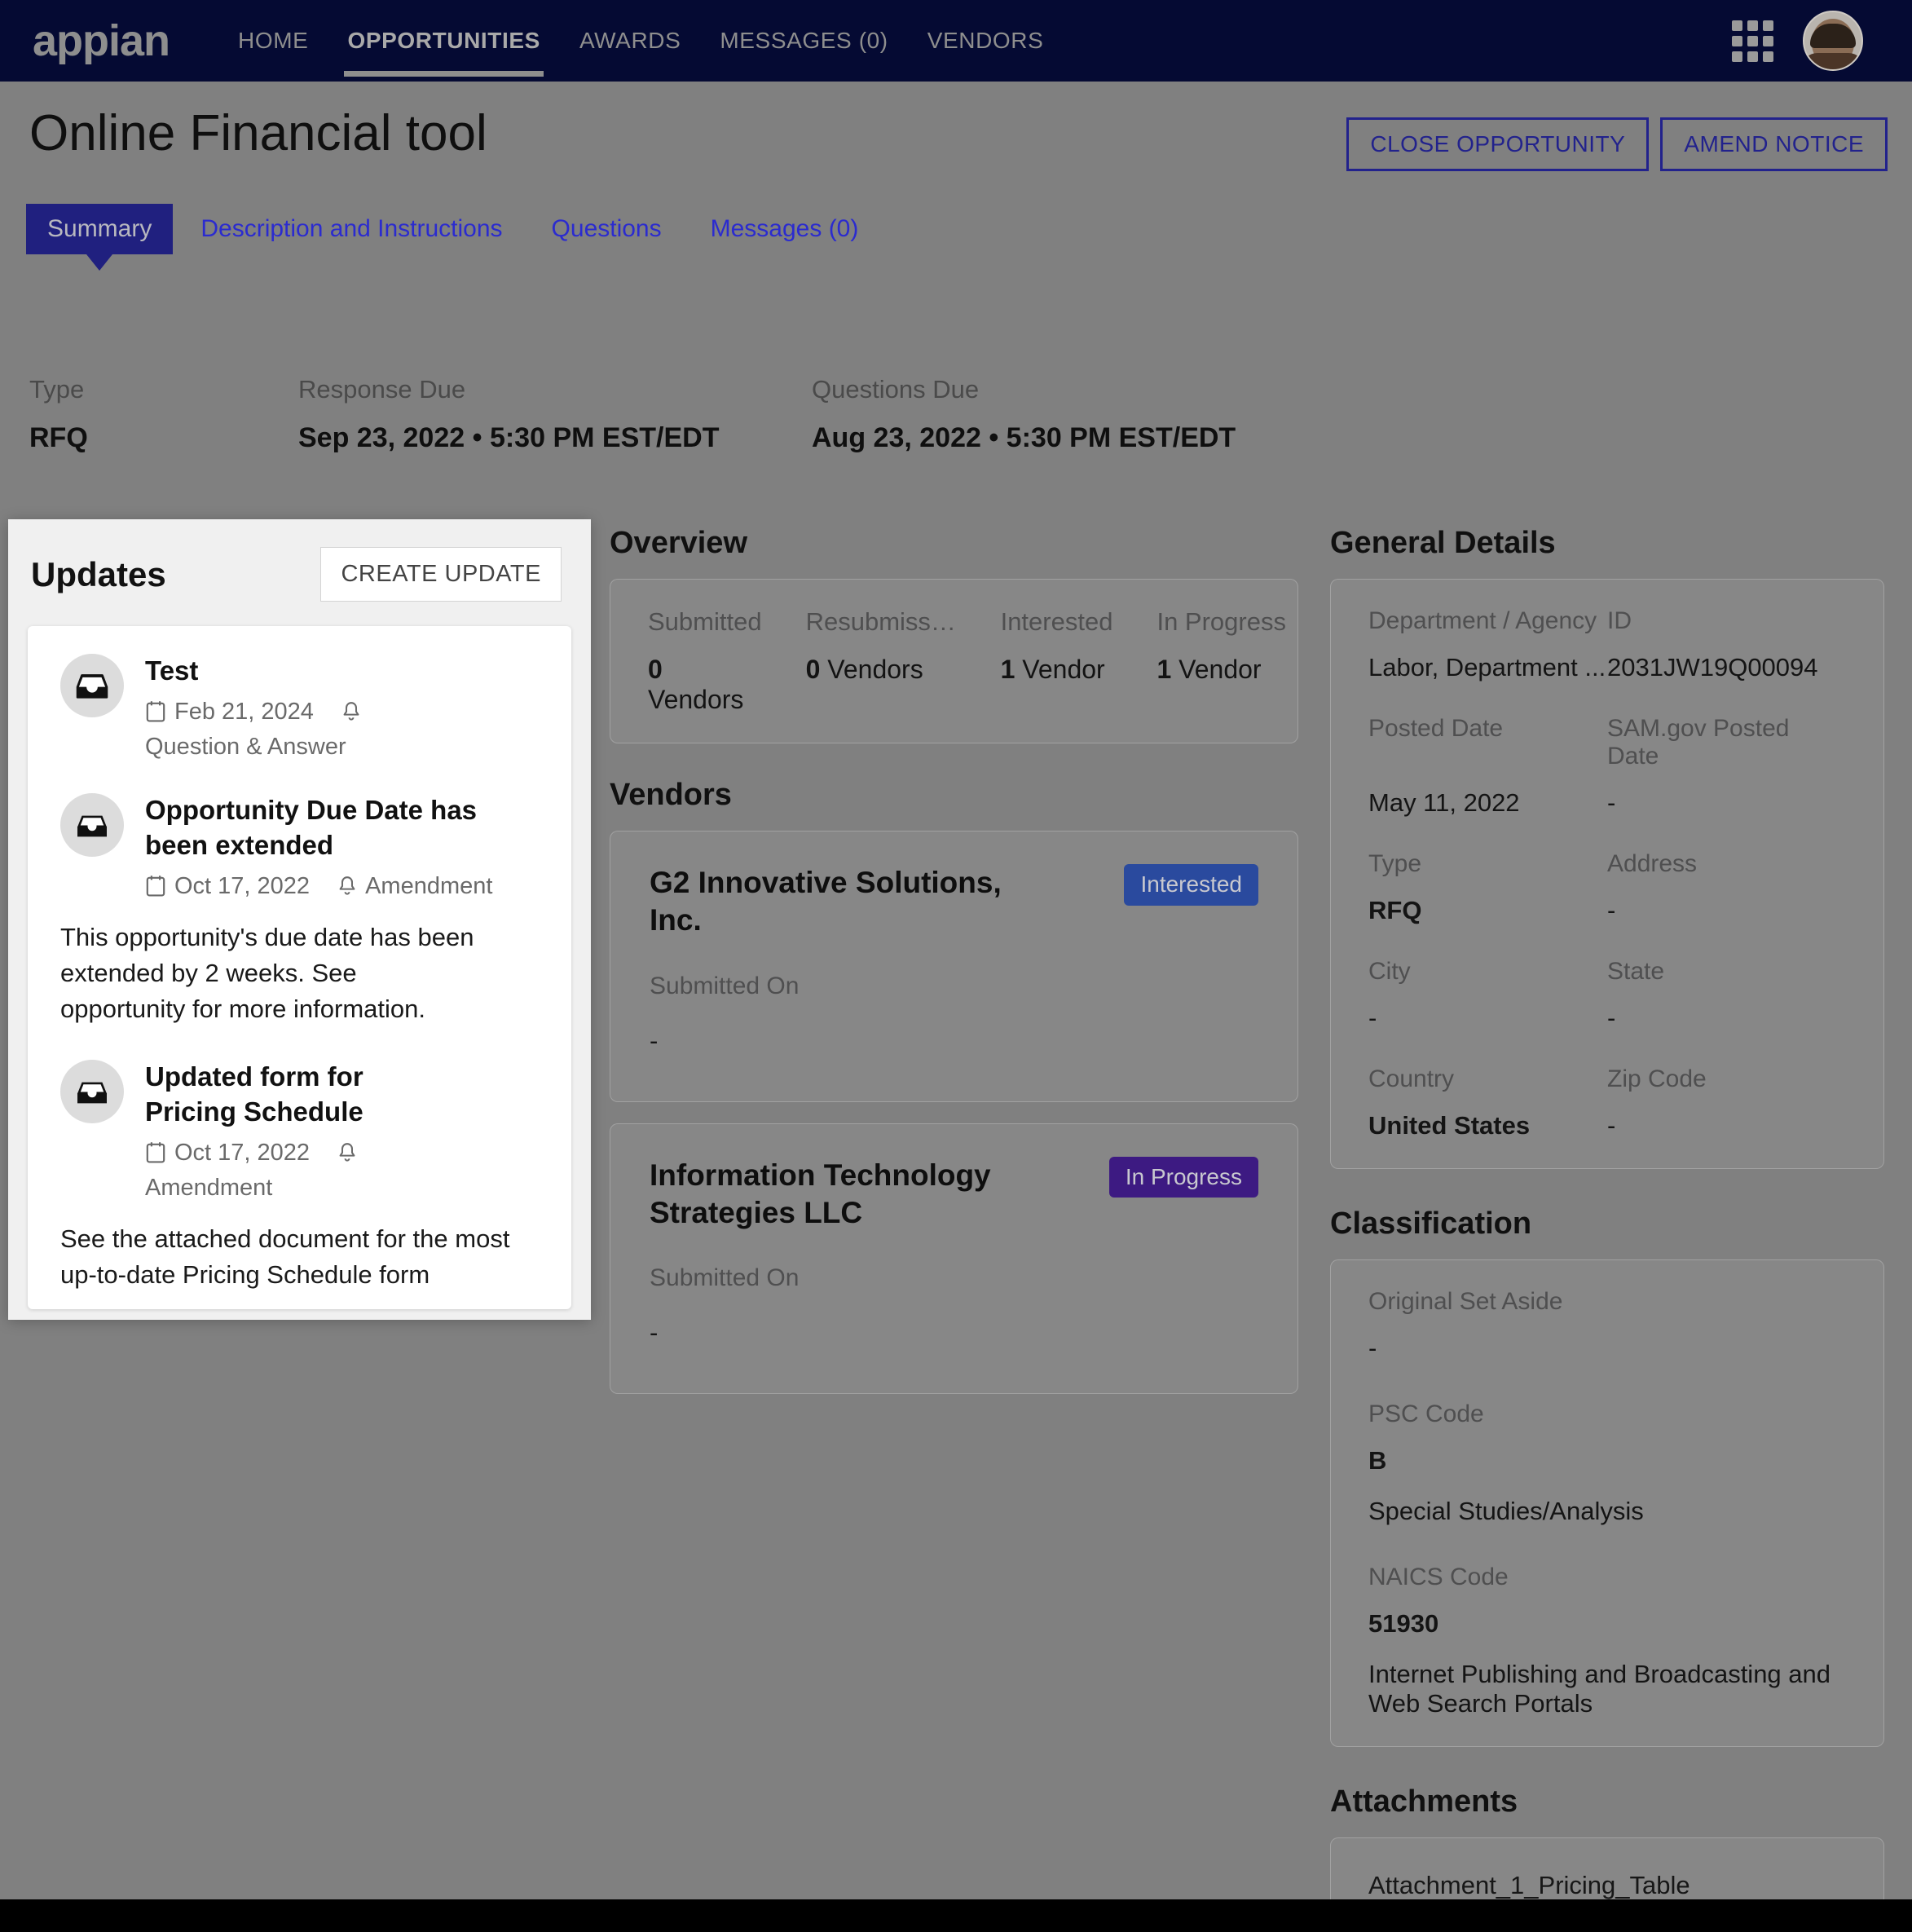  Describe the element at coordinates (1833, 41) in the screenshot. I see `user-avatar` at that location.